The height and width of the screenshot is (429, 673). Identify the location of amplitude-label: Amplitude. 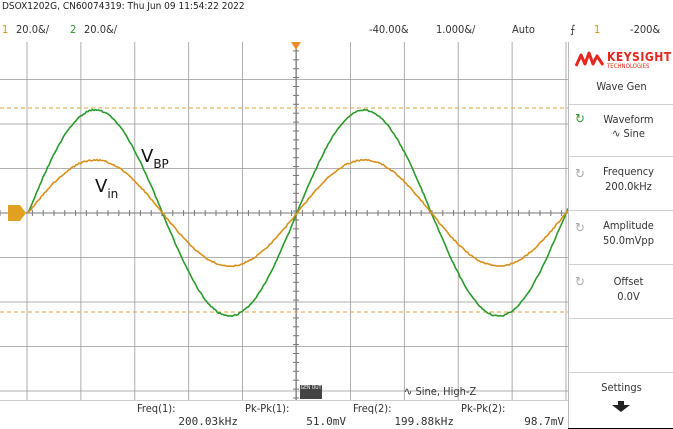
(621, 225).